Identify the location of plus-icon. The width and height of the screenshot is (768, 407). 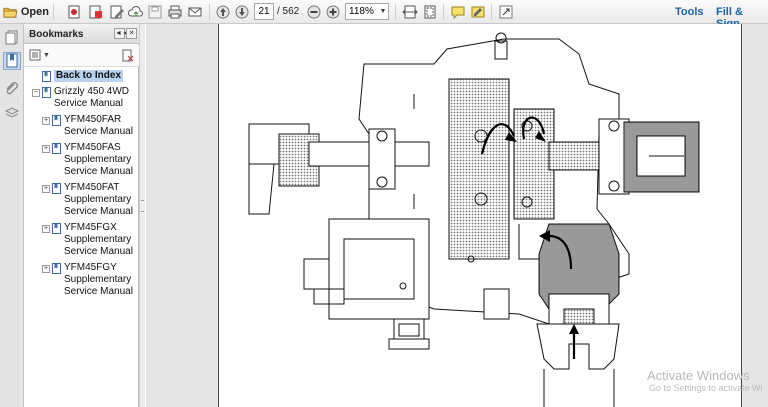
(333, 12).